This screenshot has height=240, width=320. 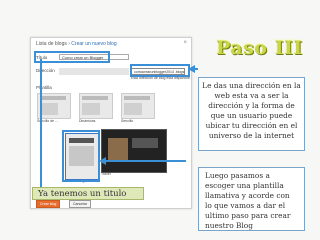 What do you see at coordinates (72, 57) in the screenshot?
I see `title-highlight` at bounding box center [72, 57].